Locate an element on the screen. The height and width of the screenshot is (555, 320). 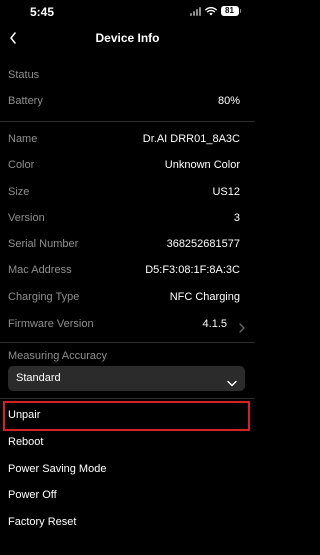
detail-row-firmware-version: Firmware Version 4.1.5 is located at coordinates (127, 325).